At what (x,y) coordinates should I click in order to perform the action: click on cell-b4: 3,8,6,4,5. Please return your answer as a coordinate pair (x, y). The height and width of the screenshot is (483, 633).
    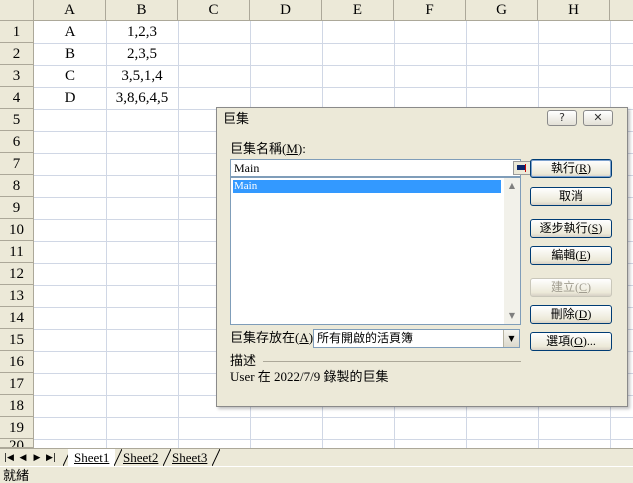
    Looking at the image, I should click on (142, 98).